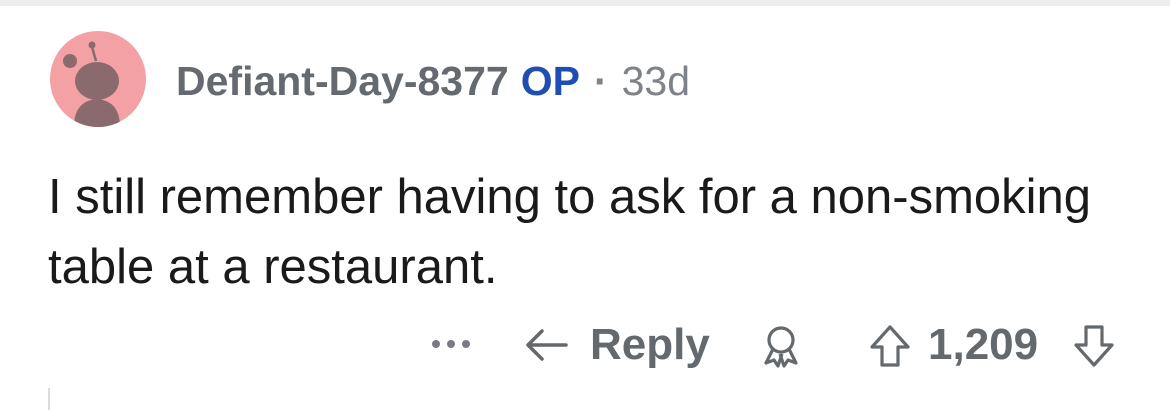 The width and height of the screenshot is (1170, 410). I want to click on reply-label: Reply, so click(650, 344).